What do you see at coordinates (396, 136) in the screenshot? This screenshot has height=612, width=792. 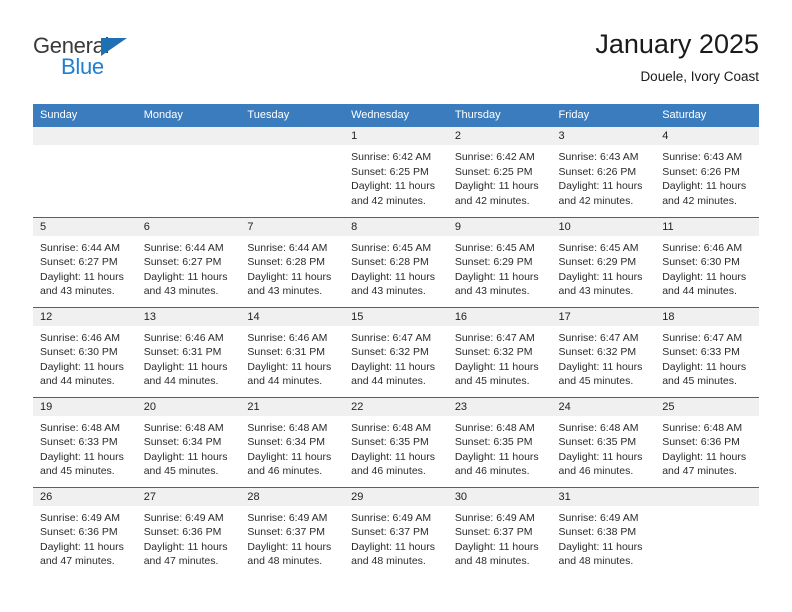 I see `day-number: 1` at bounding box center [396, 136].